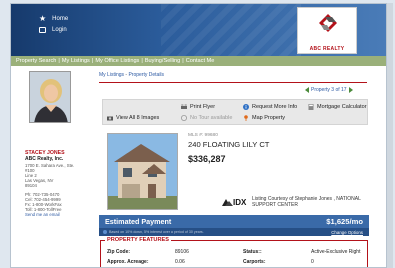 The image size is (395, 268). What do you see at coordinates (111, 75) in the screenshot?
I see `breadcrumb-my-listings: My Listings` at bounding box center [111, 75].